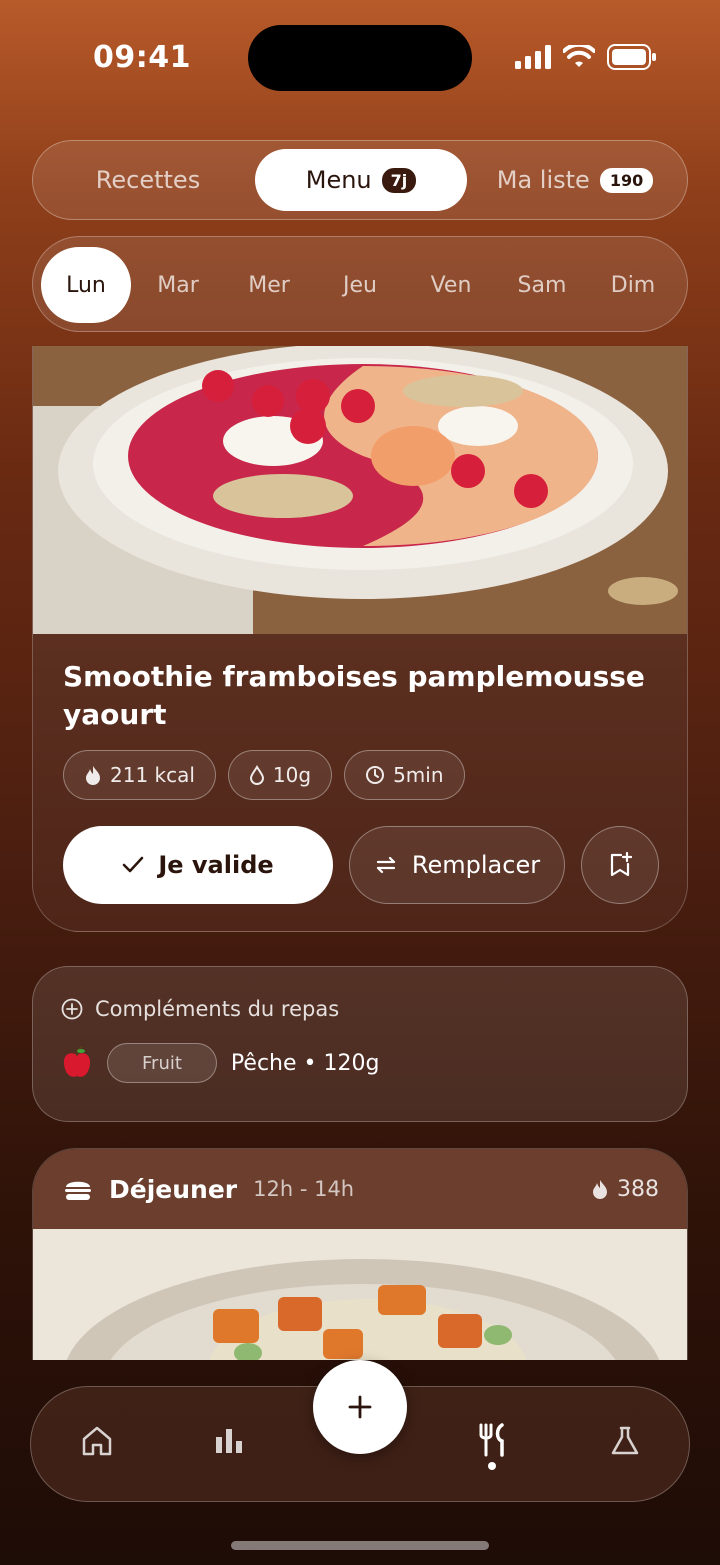  I want to click on bar-chart-icon, so click(229, 1441).